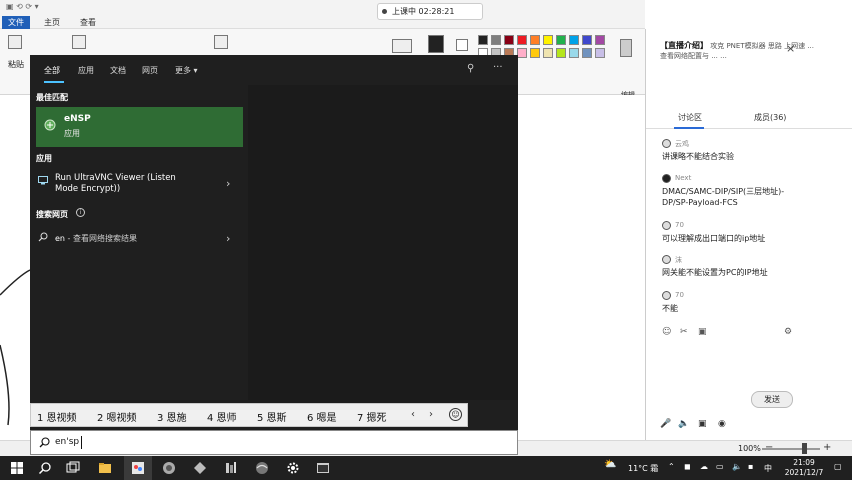  Describe the element at coordinates (80, 212) in the screenshot. I see `info-icon: i` at that location.